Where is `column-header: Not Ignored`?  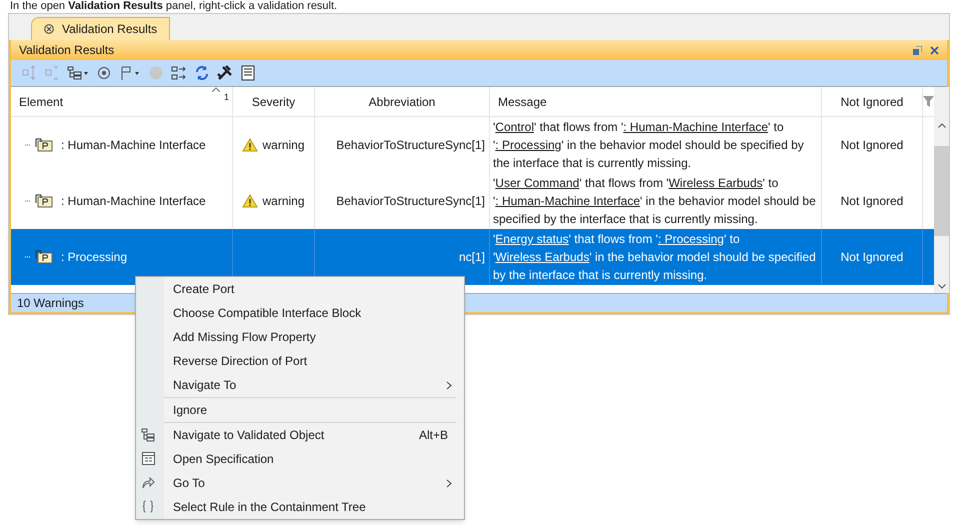 column-header: Not Ignored is located at coordinates (872, 101).